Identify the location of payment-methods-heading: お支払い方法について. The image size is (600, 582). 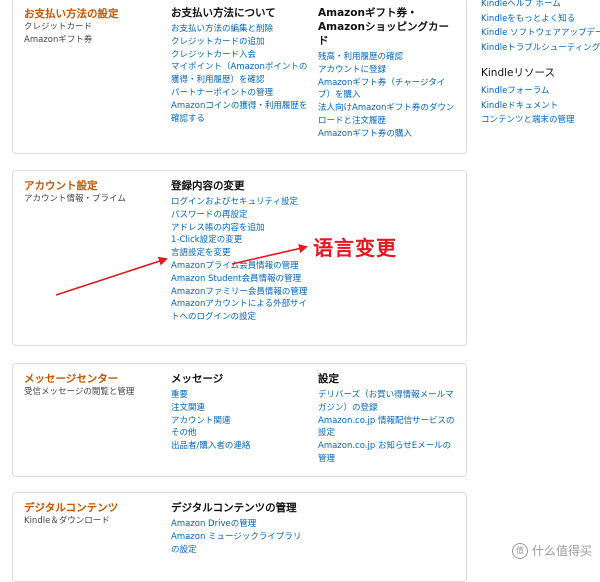
(223, 13).